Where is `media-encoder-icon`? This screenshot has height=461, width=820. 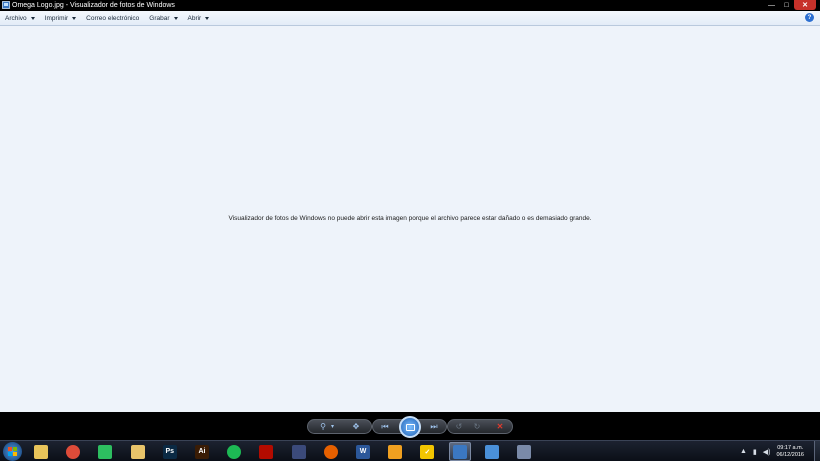
media-encoder-icon is located at coordinates (298, 451).